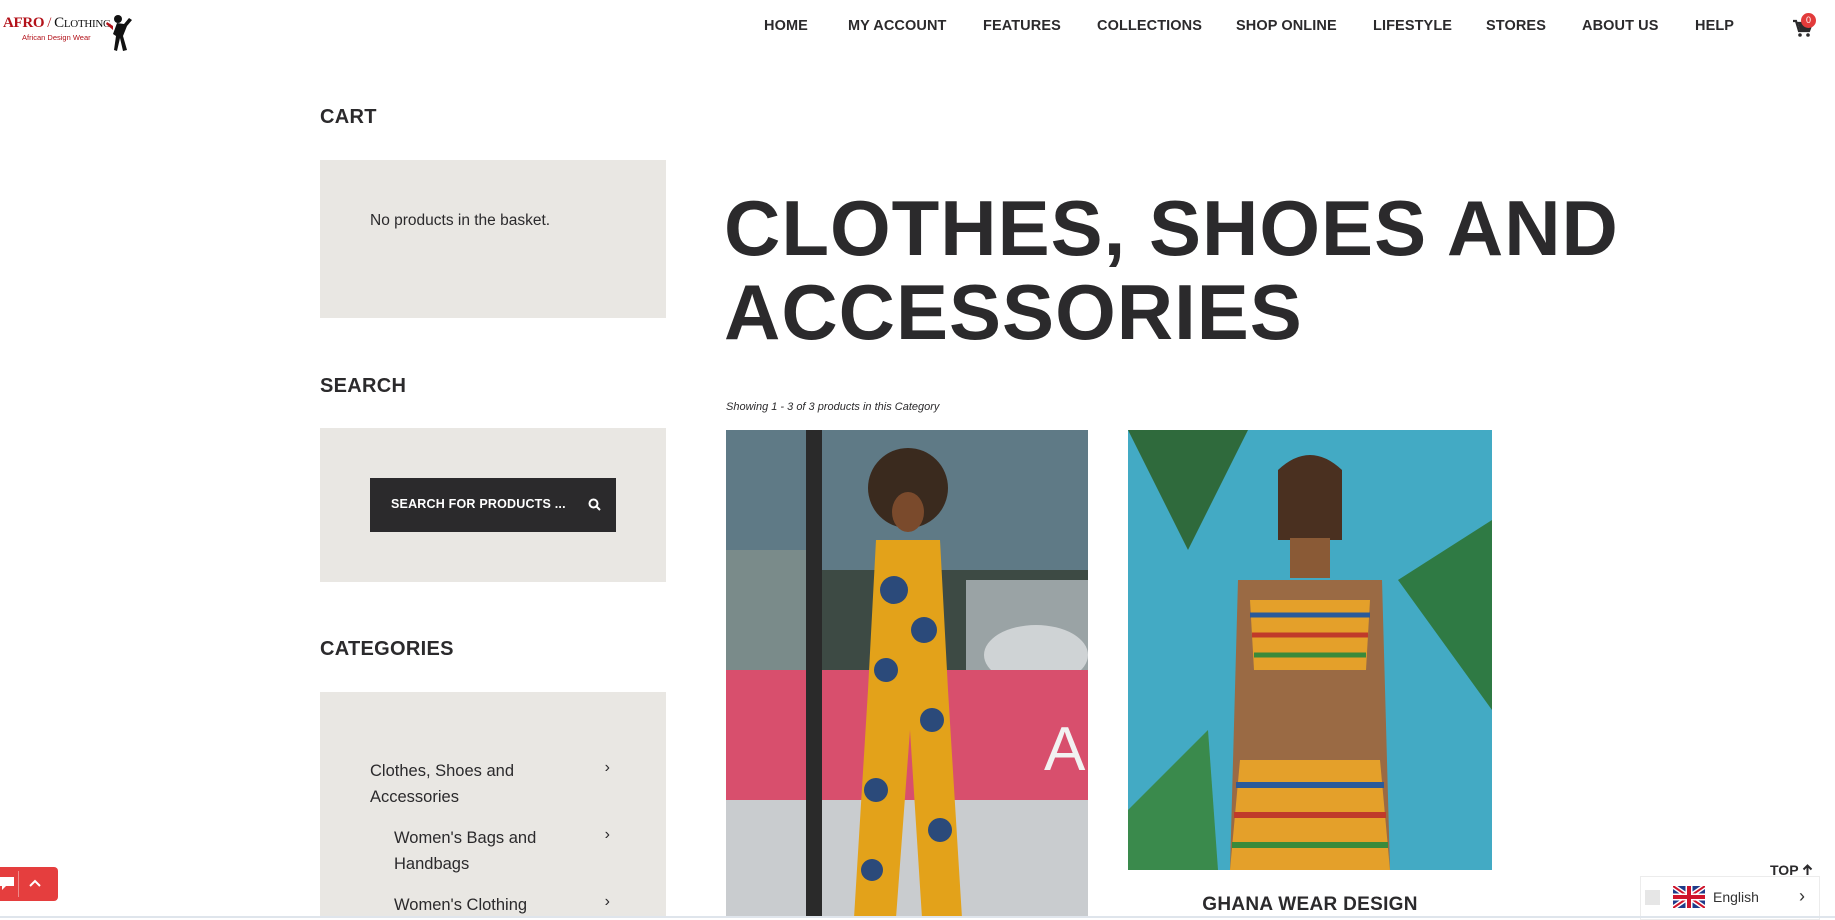 The height and width of the screenshot is (920, 1835). Describe the element at coordinates (1714, 26) in the screenshot. I see `nav-help: HELP` at that location.